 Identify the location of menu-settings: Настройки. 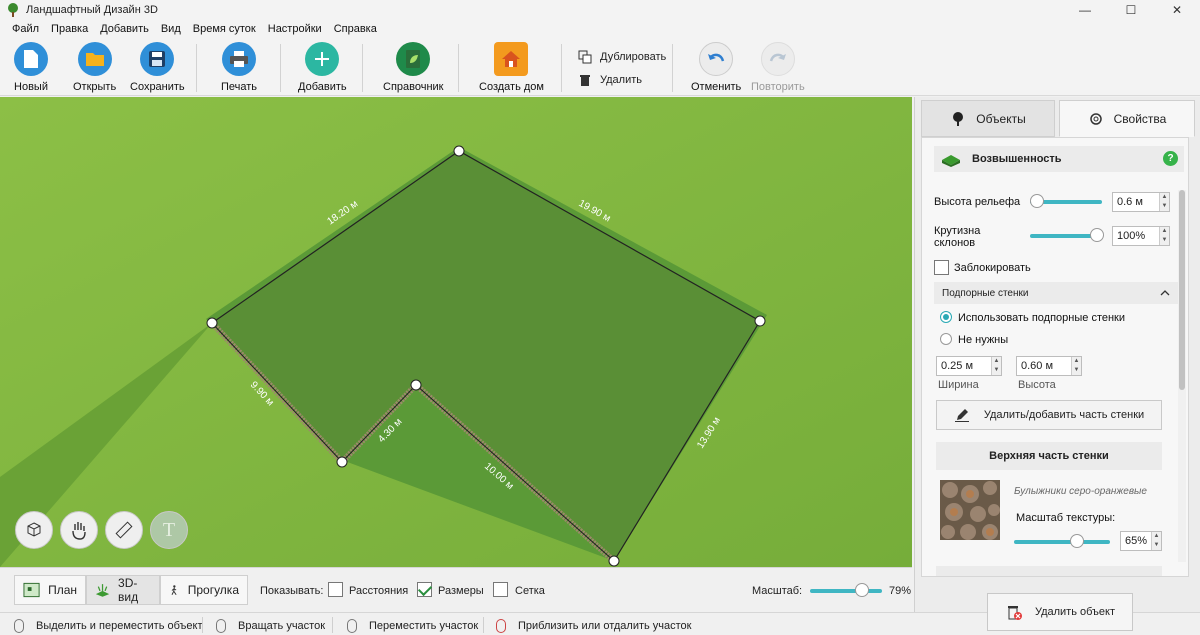
(295, 29).